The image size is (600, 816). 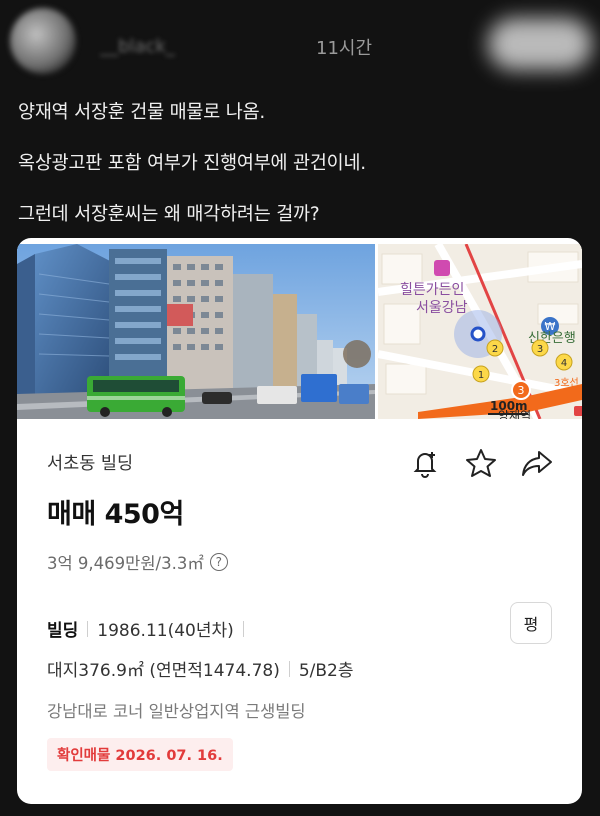 I want to click on bell-plus-icon, so click(x=425, y=463).